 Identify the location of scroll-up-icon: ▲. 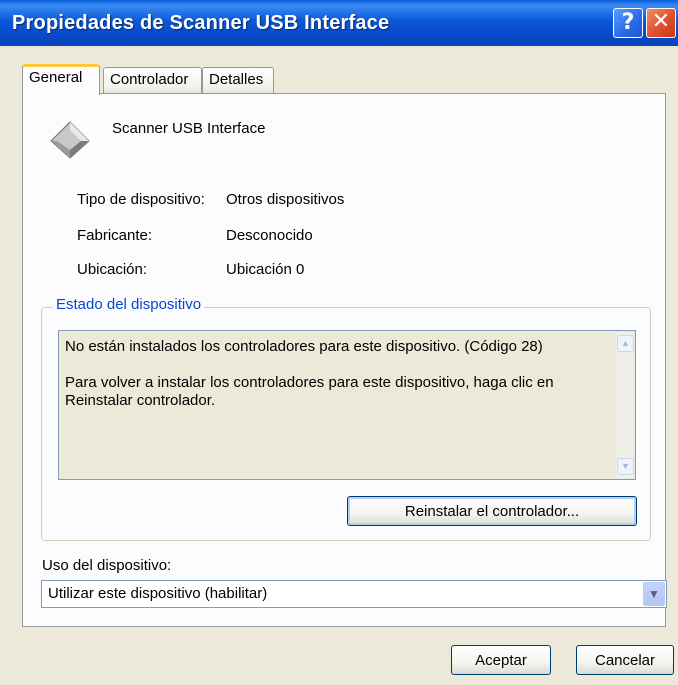
(625, 343).